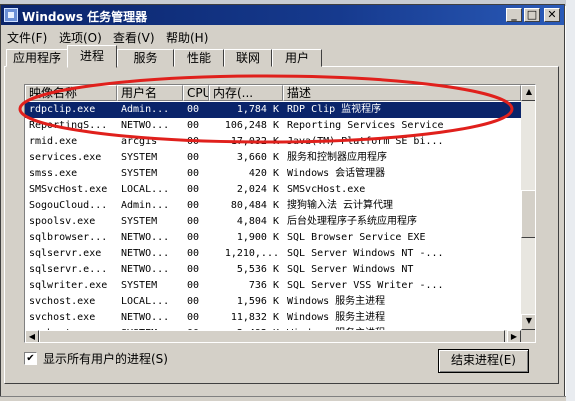  I want to click on column-header-user-name: 用户名, so click(150, 93).